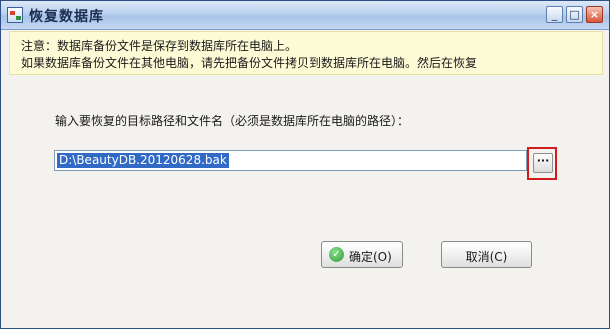 The height and width of the screenshot is (329, 610). What do you see at coordinates (143, 160) in the screenshot?
I see `restore-path-value: D:\BeautyDB.20120628.bak` at bounding box center [143, 160].